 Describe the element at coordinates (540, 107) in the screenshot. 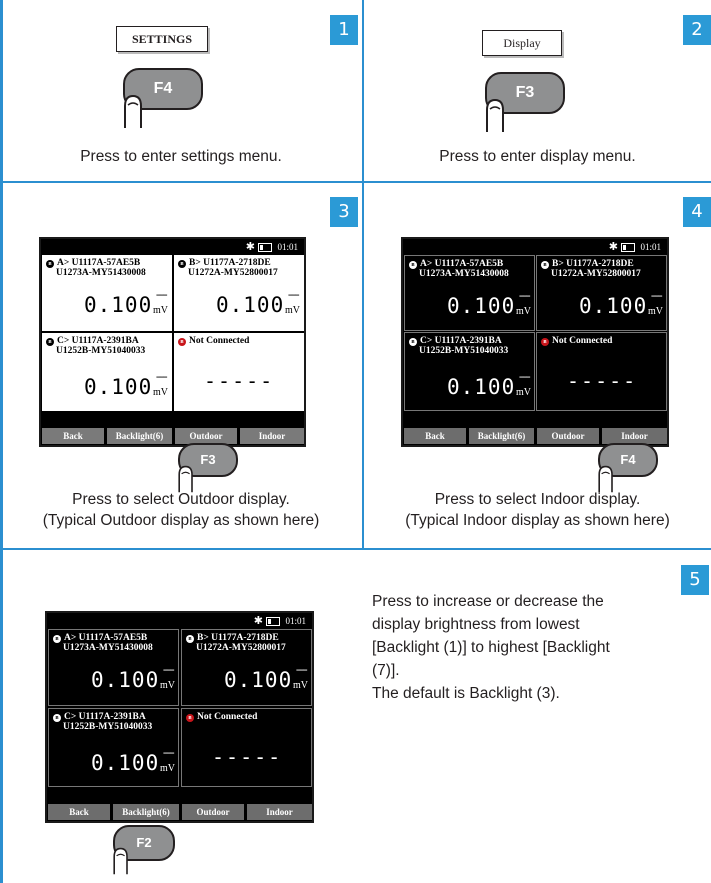

I see `f3-key: F3` at that location.